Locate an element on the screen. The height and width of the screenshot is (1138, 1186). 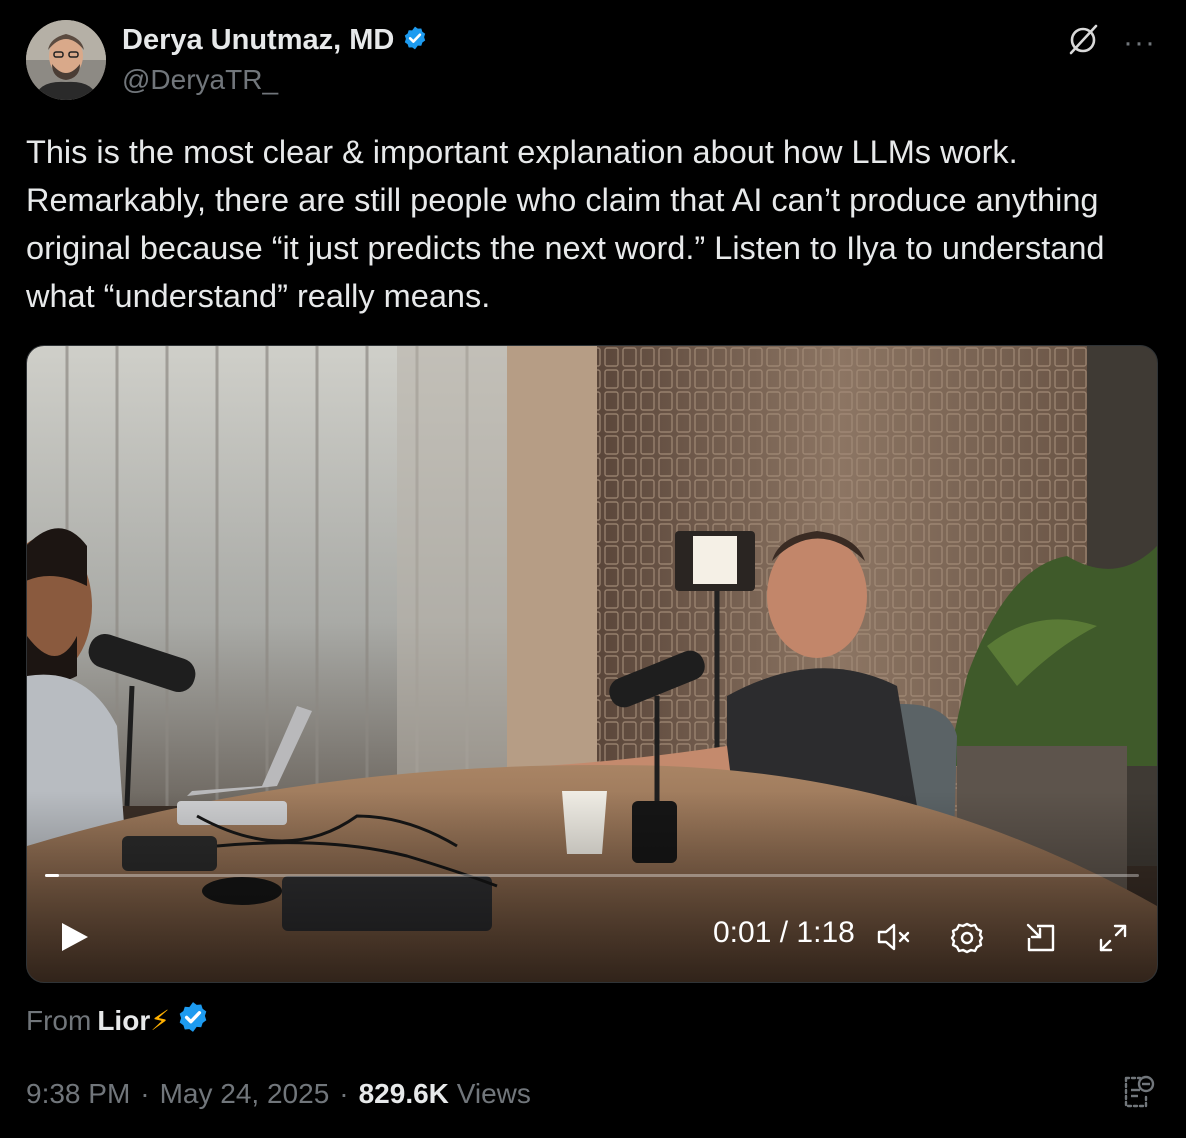
duration: 1:18 is located at coordinates (825, 932).